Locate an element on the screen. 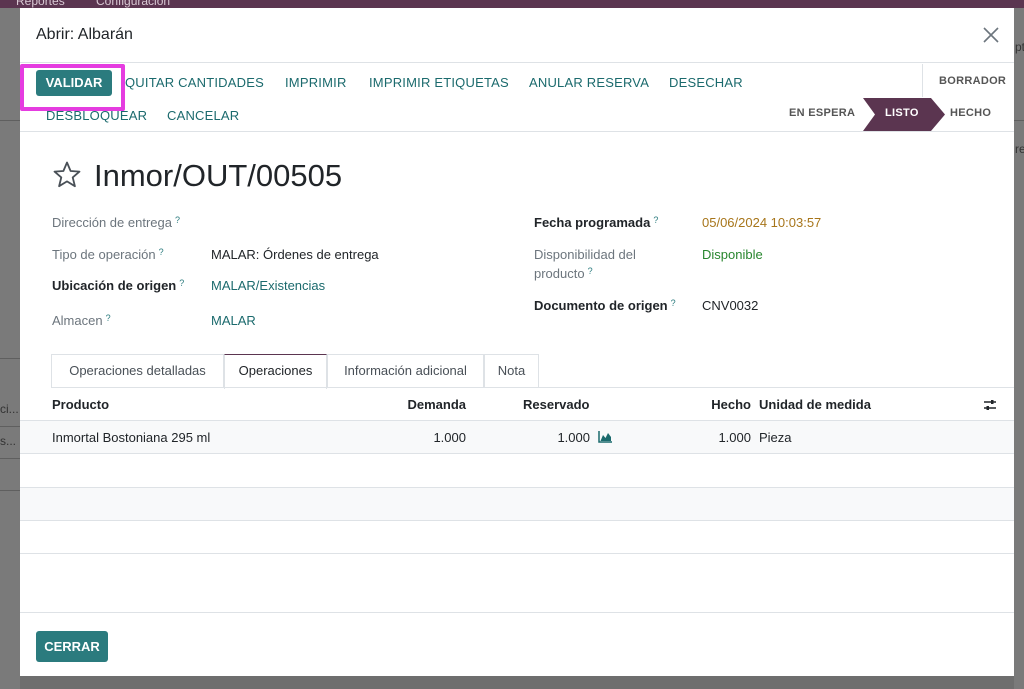 The height and width of the screenshot is (689, 1024). quitar-cantidades-button: QUITAR CANTIDADES is located at coordinates (194, 82).